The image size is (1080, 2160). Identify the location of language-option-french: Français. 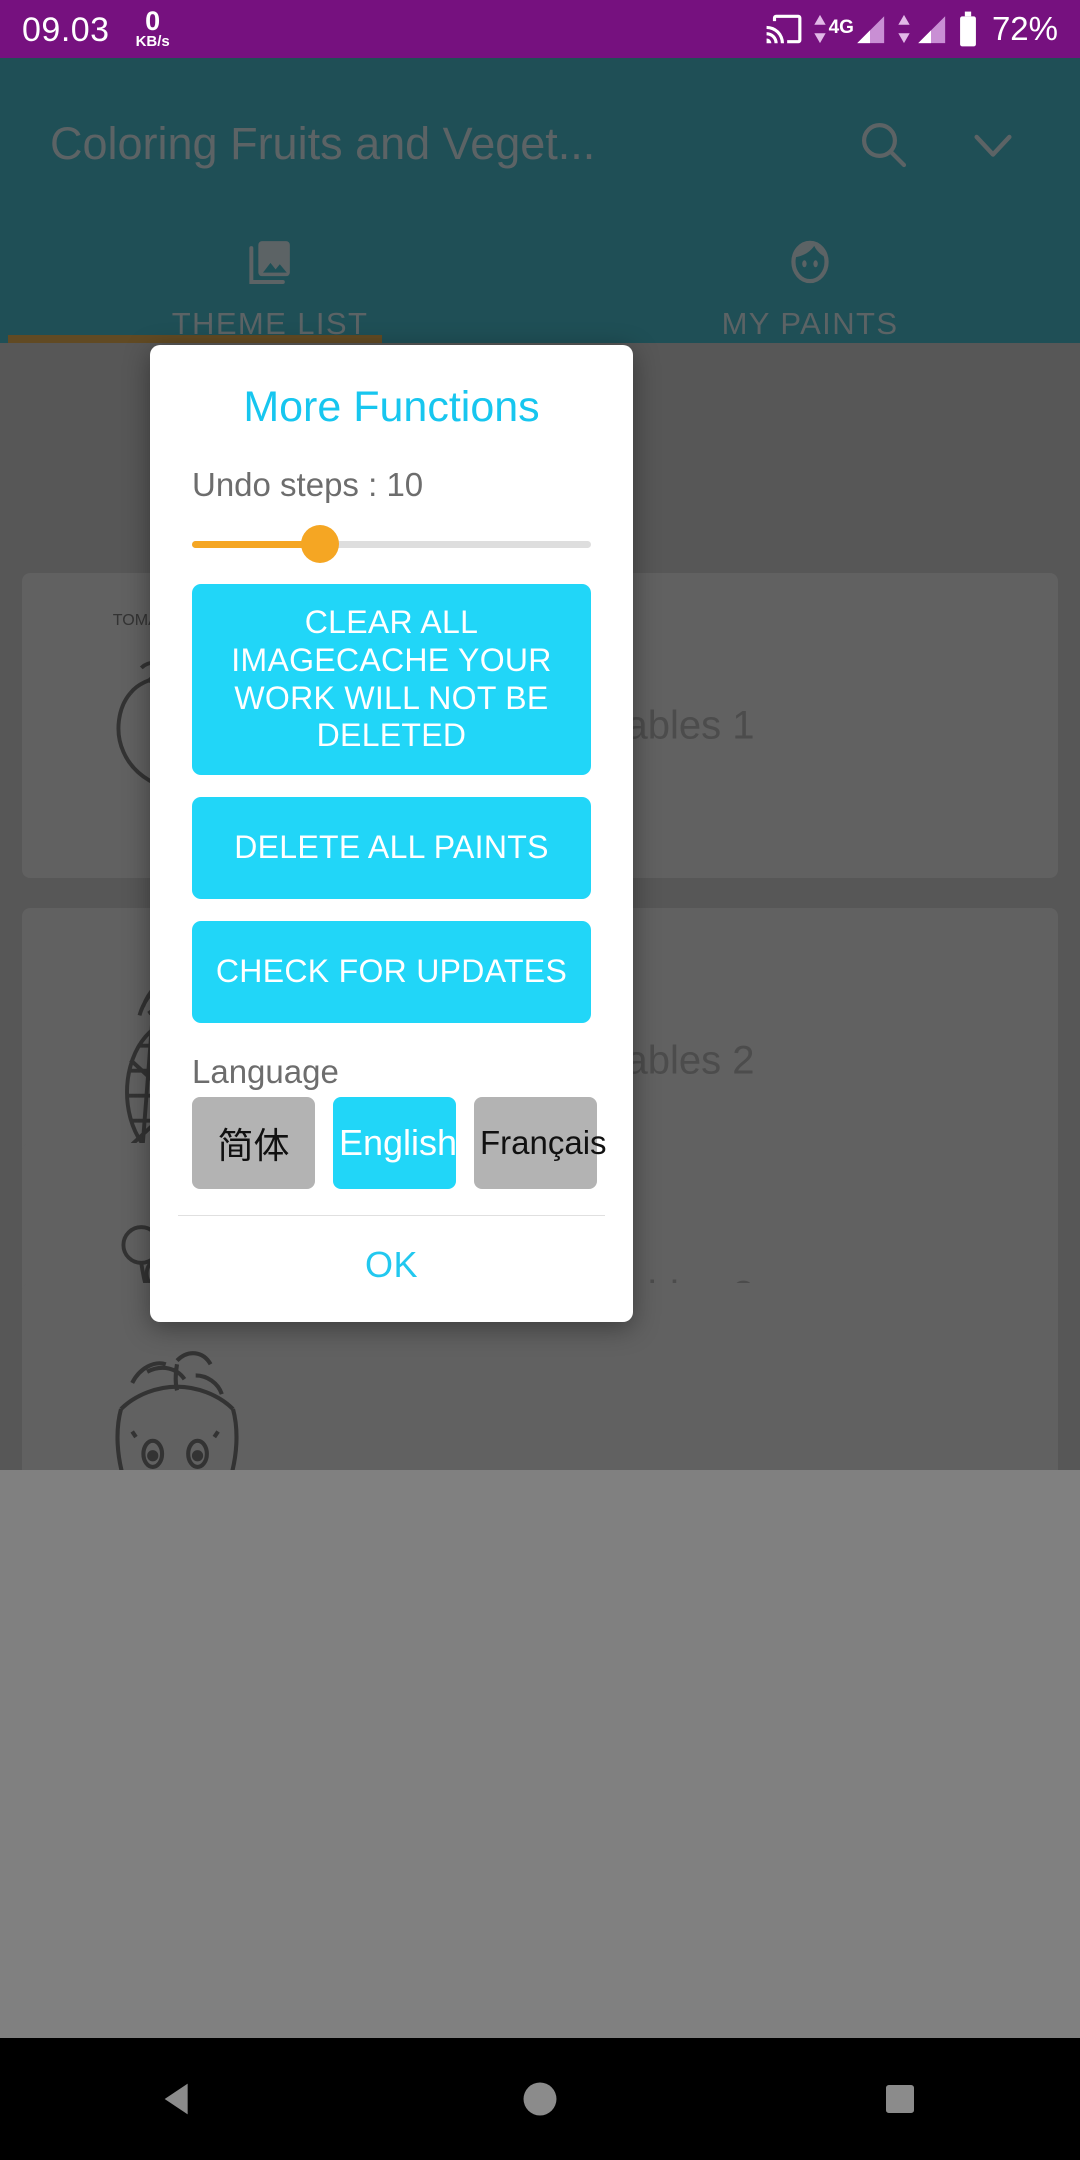
(540, 1142).